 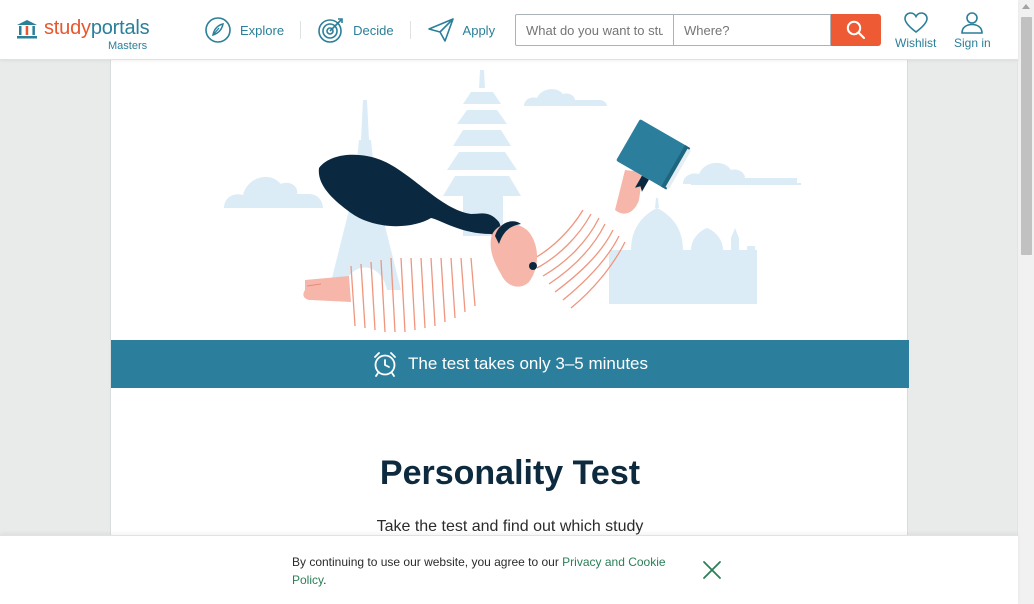 What do you see at coordinates (330, 30) in the screenshot?
I see `target-icon` at bounding box center [330, 30].